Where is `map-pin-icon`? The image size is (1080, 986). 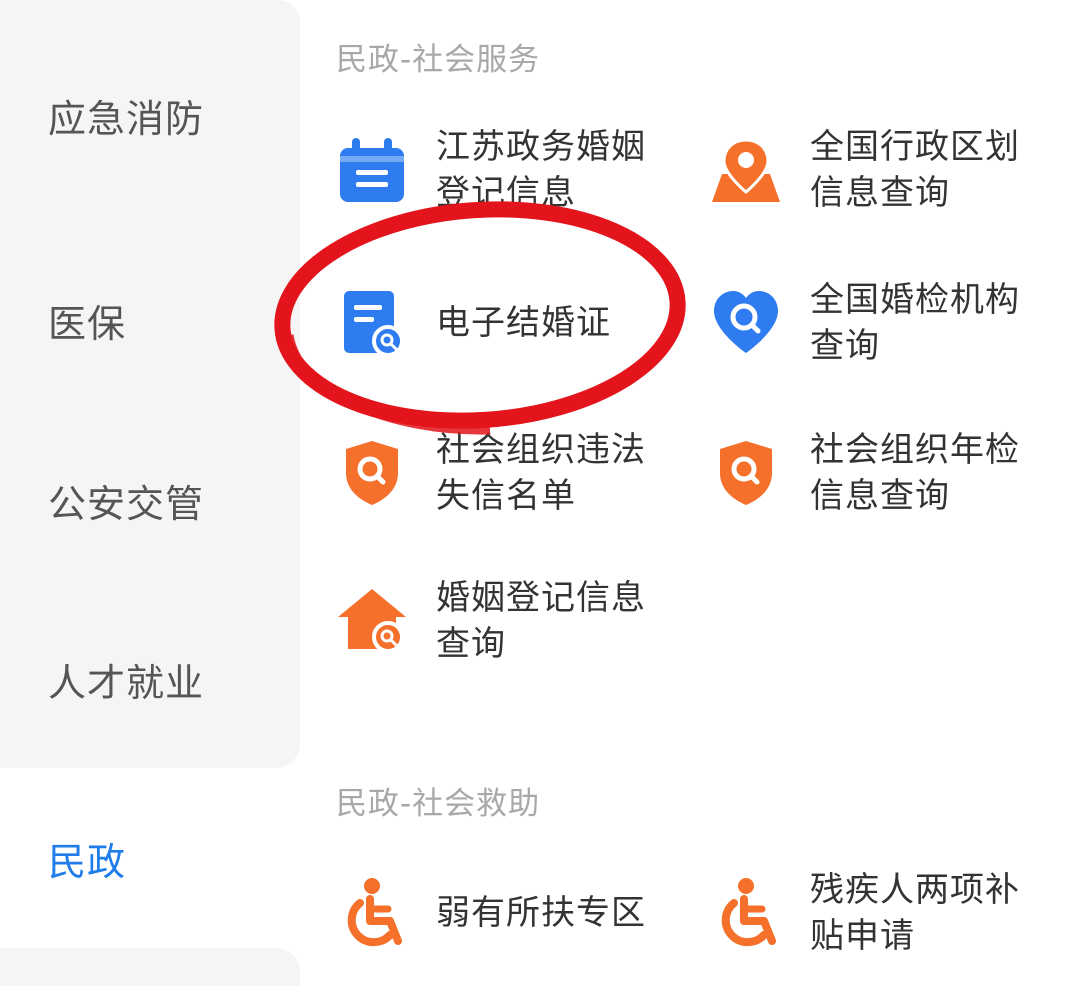 map-pin-icon is located at coordinates (746, 170).